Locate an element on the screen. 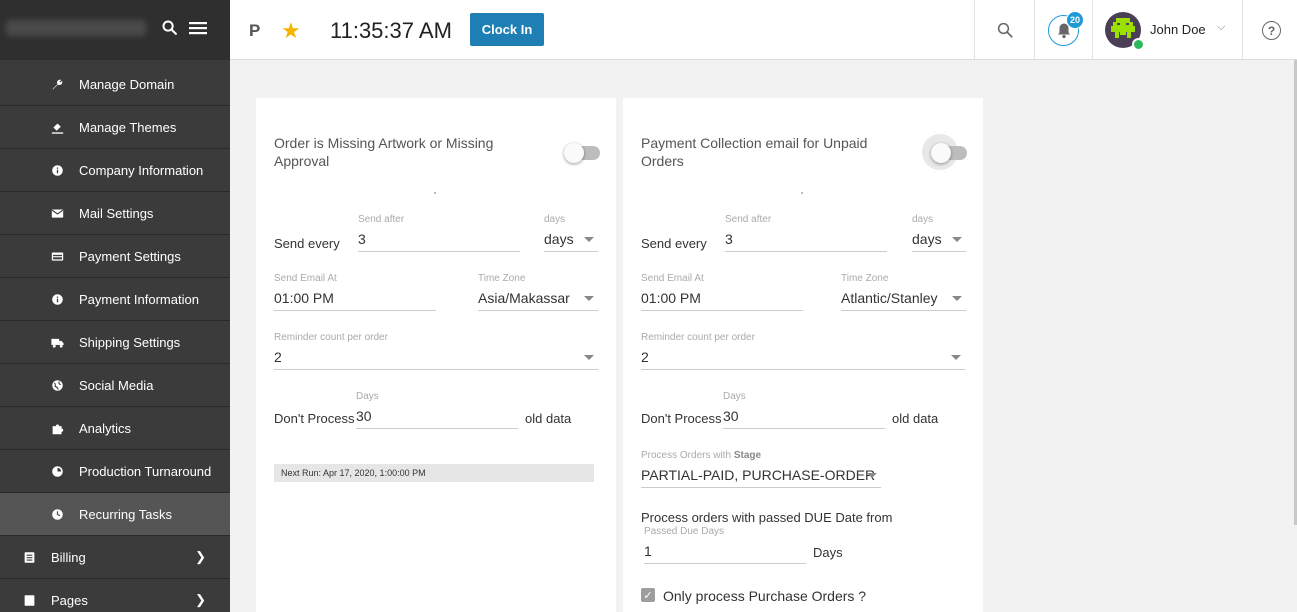  only-purchase-orders-checkbox: ✓ is located at coordinates (648, 595).